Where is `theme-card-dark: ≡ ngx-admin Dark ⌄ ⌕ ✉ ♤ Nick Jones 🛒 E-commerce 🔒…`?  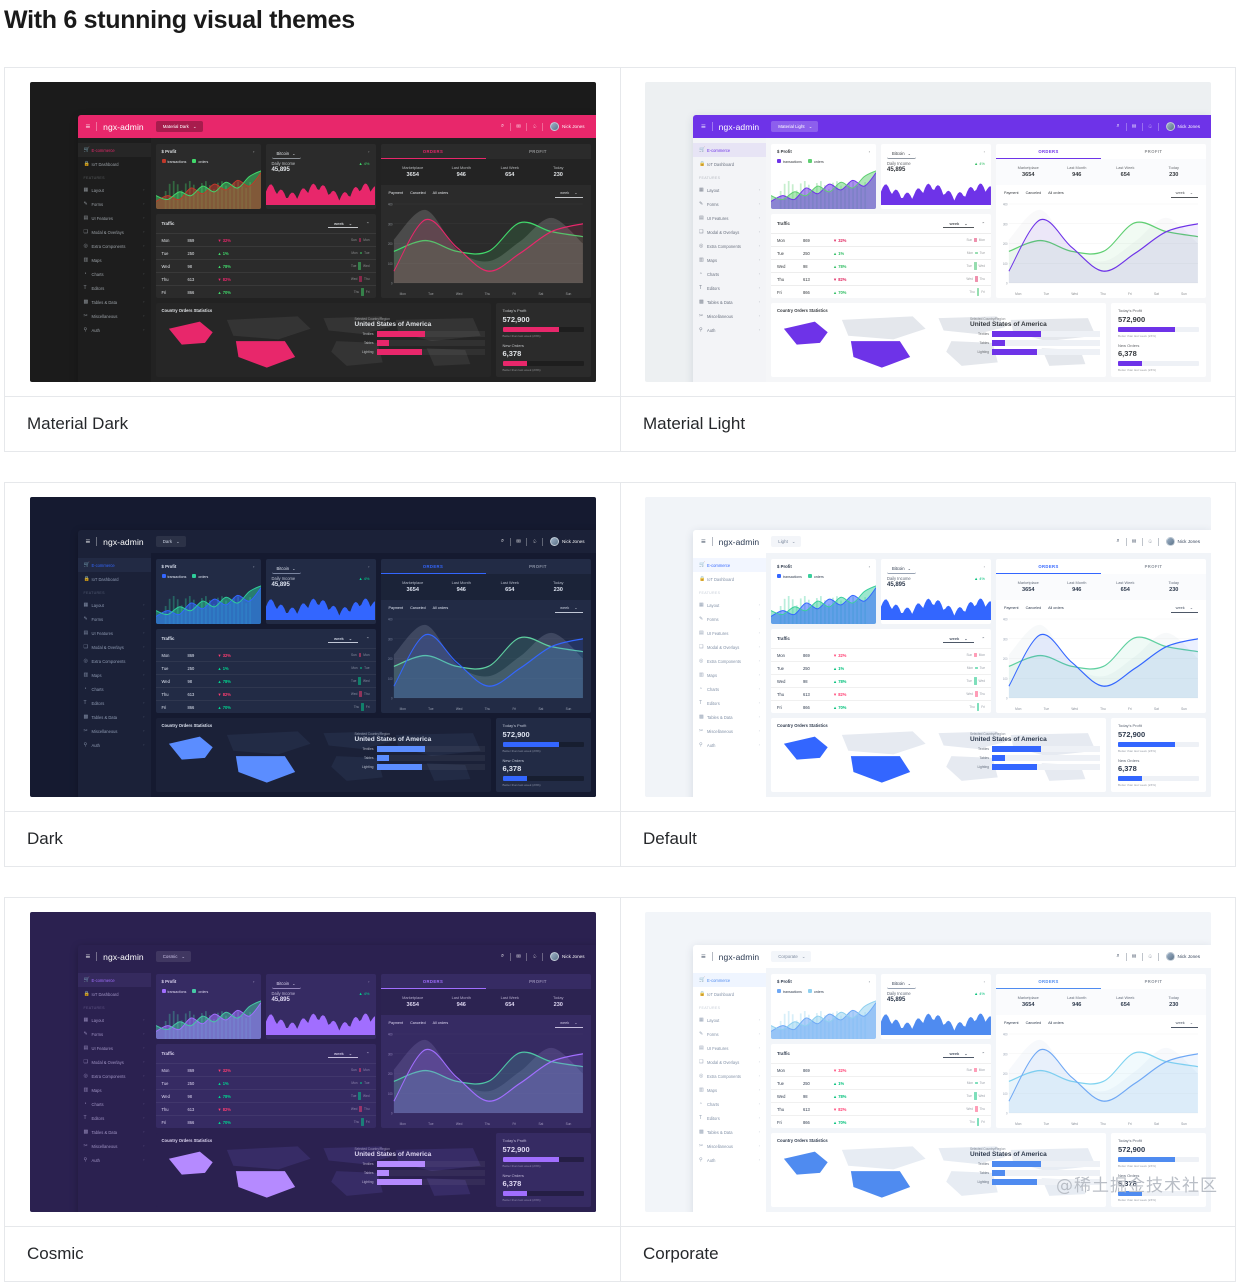 theme-card-dark: ≡ ngx-admin Dark ⌄ ⌕ ✉ ♤ Nick Jones 🛒 E-commerce 🔒… is located at coordinates (312, 674).